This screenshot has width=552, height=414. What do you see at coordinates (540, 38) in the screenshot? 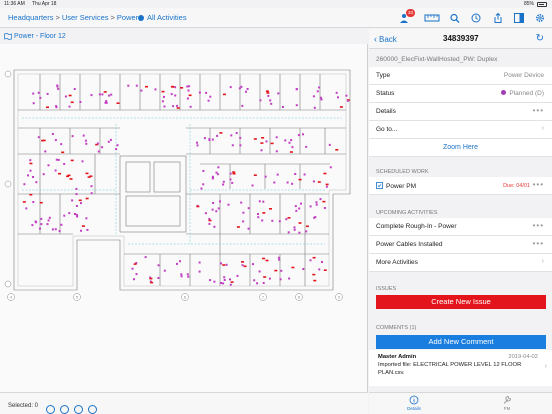
I see `refresh-icon: ↻` at bounding box center [540, 38].